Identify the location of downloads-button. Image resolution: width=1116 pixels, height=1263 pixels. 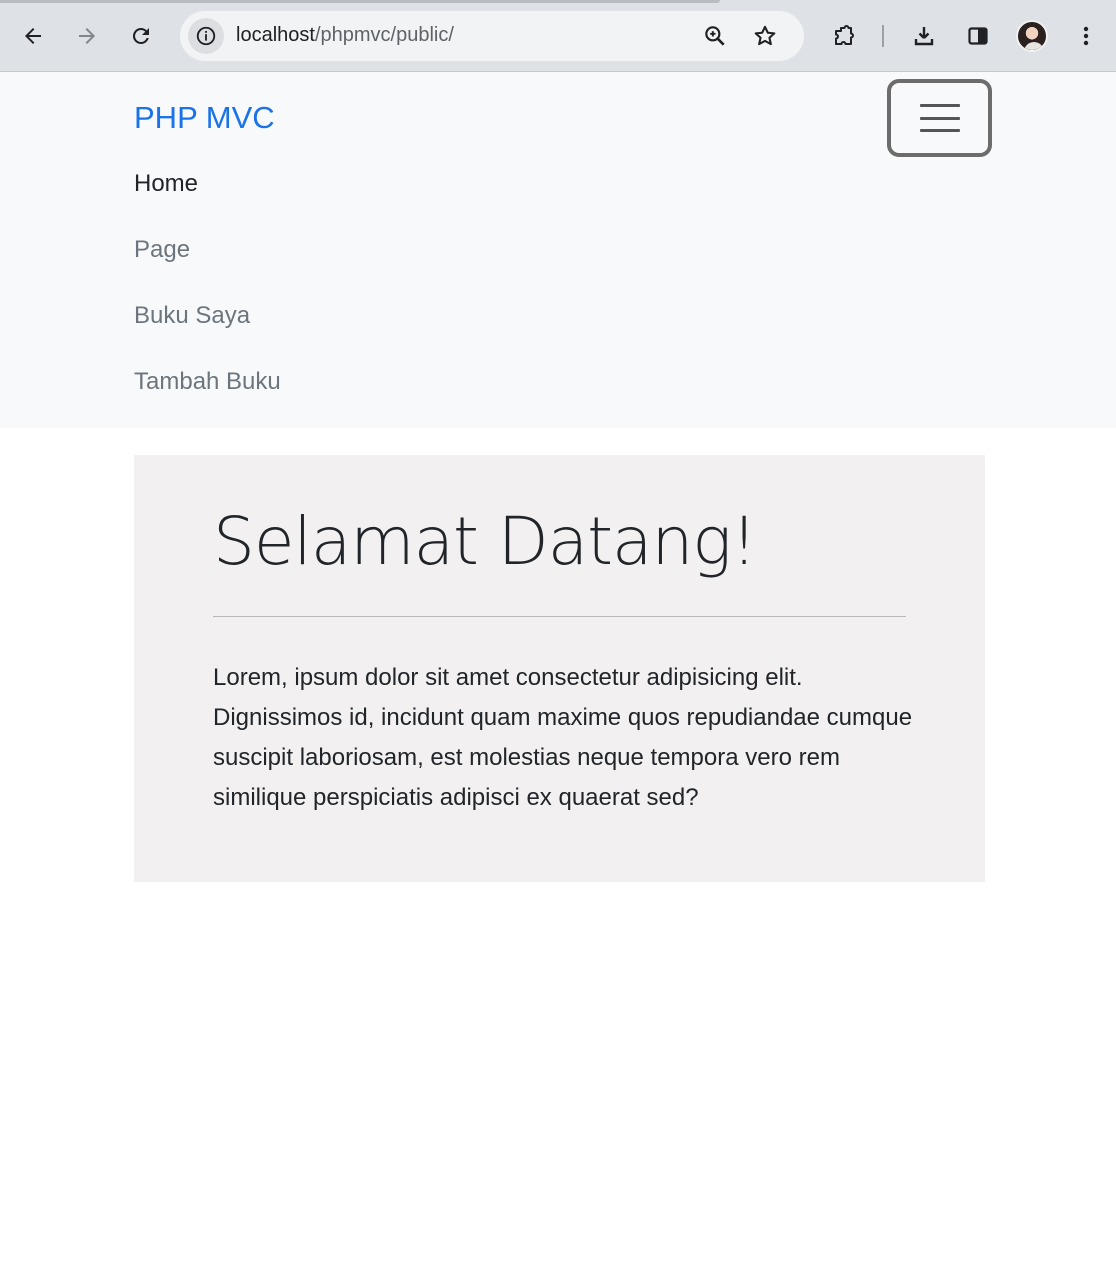
(924, 36).